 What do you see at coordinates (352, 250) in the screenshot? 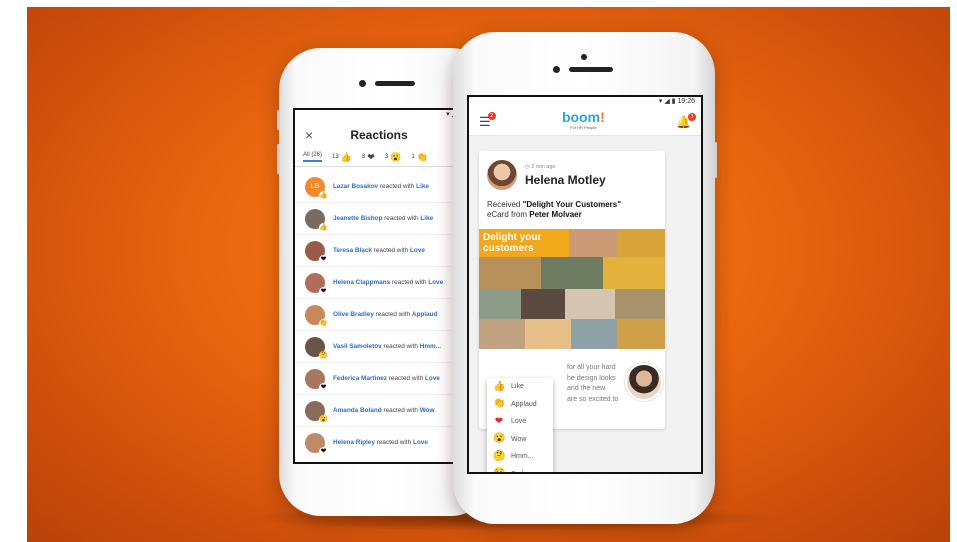
I see `user-name-link: Teresa Black` at bounding box center [352, 250].